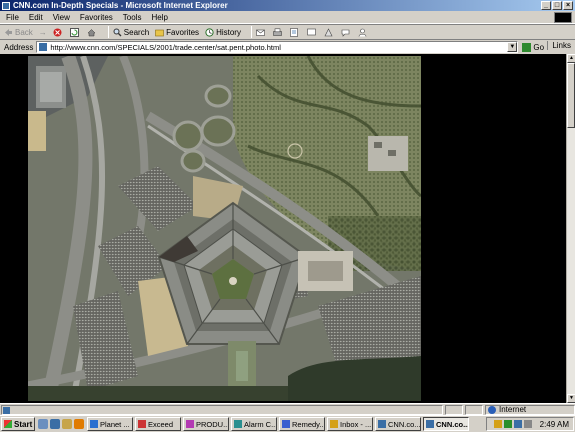 The image size is (575, 432). I want to click on window-controls: _ □ ×, so click(557, 5).